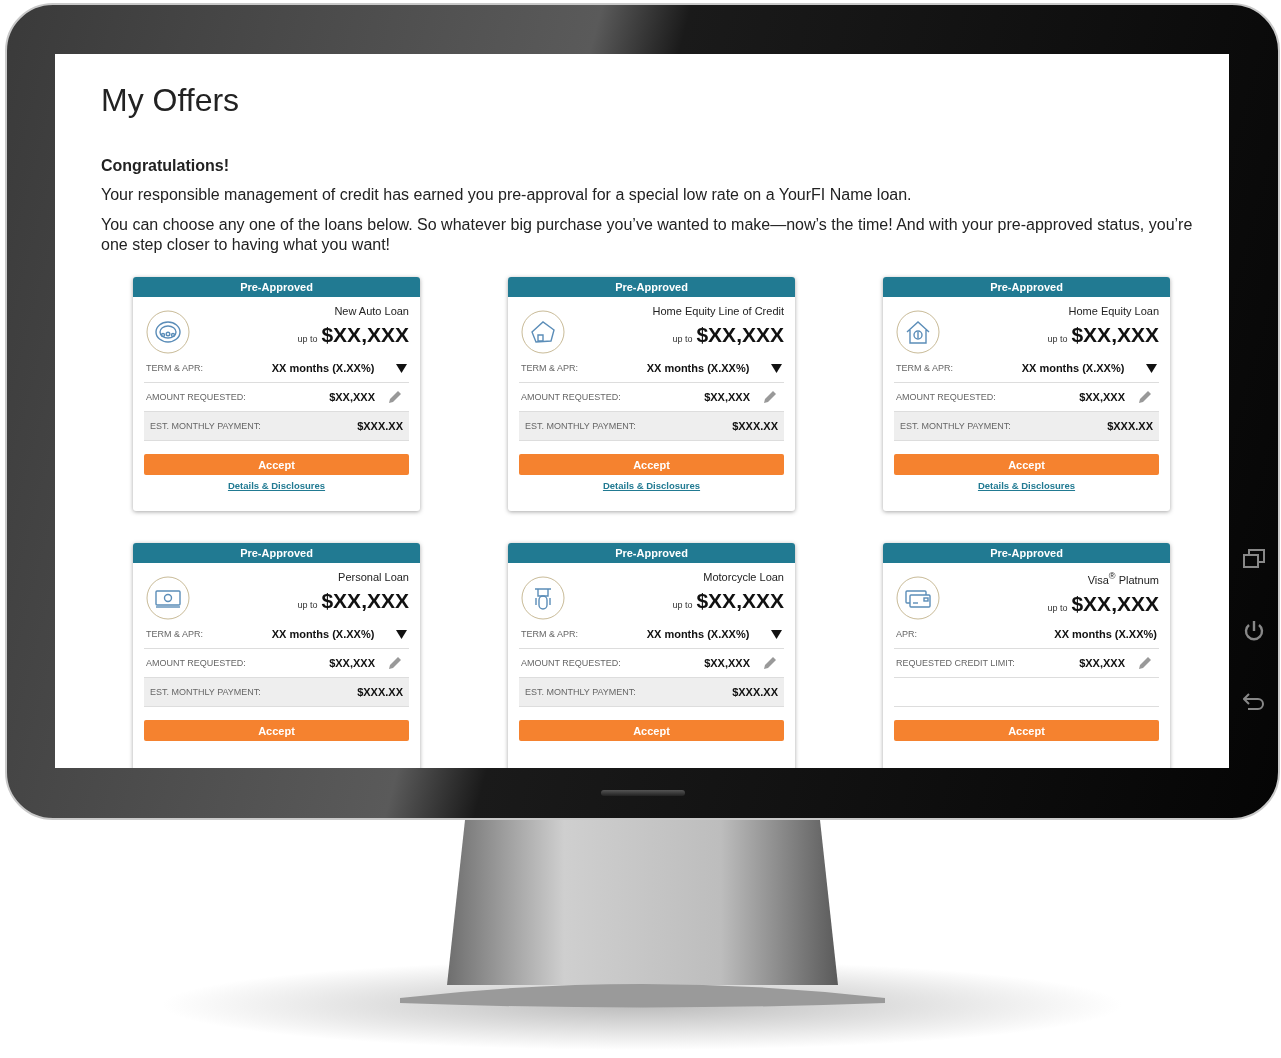  What do you see at coordinates (907, 634) in the screenshot?
I see `row-label: APR:` at bounding box center [907, 634].